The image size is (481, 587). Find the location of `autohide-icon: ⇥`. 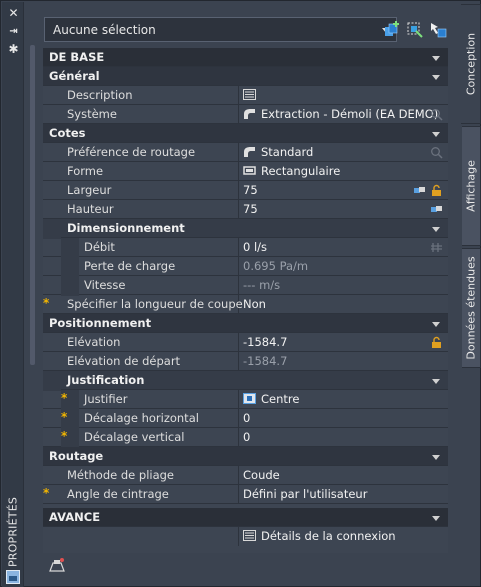

autohide-icon: ⇥ is located at coordinates (13, 31).